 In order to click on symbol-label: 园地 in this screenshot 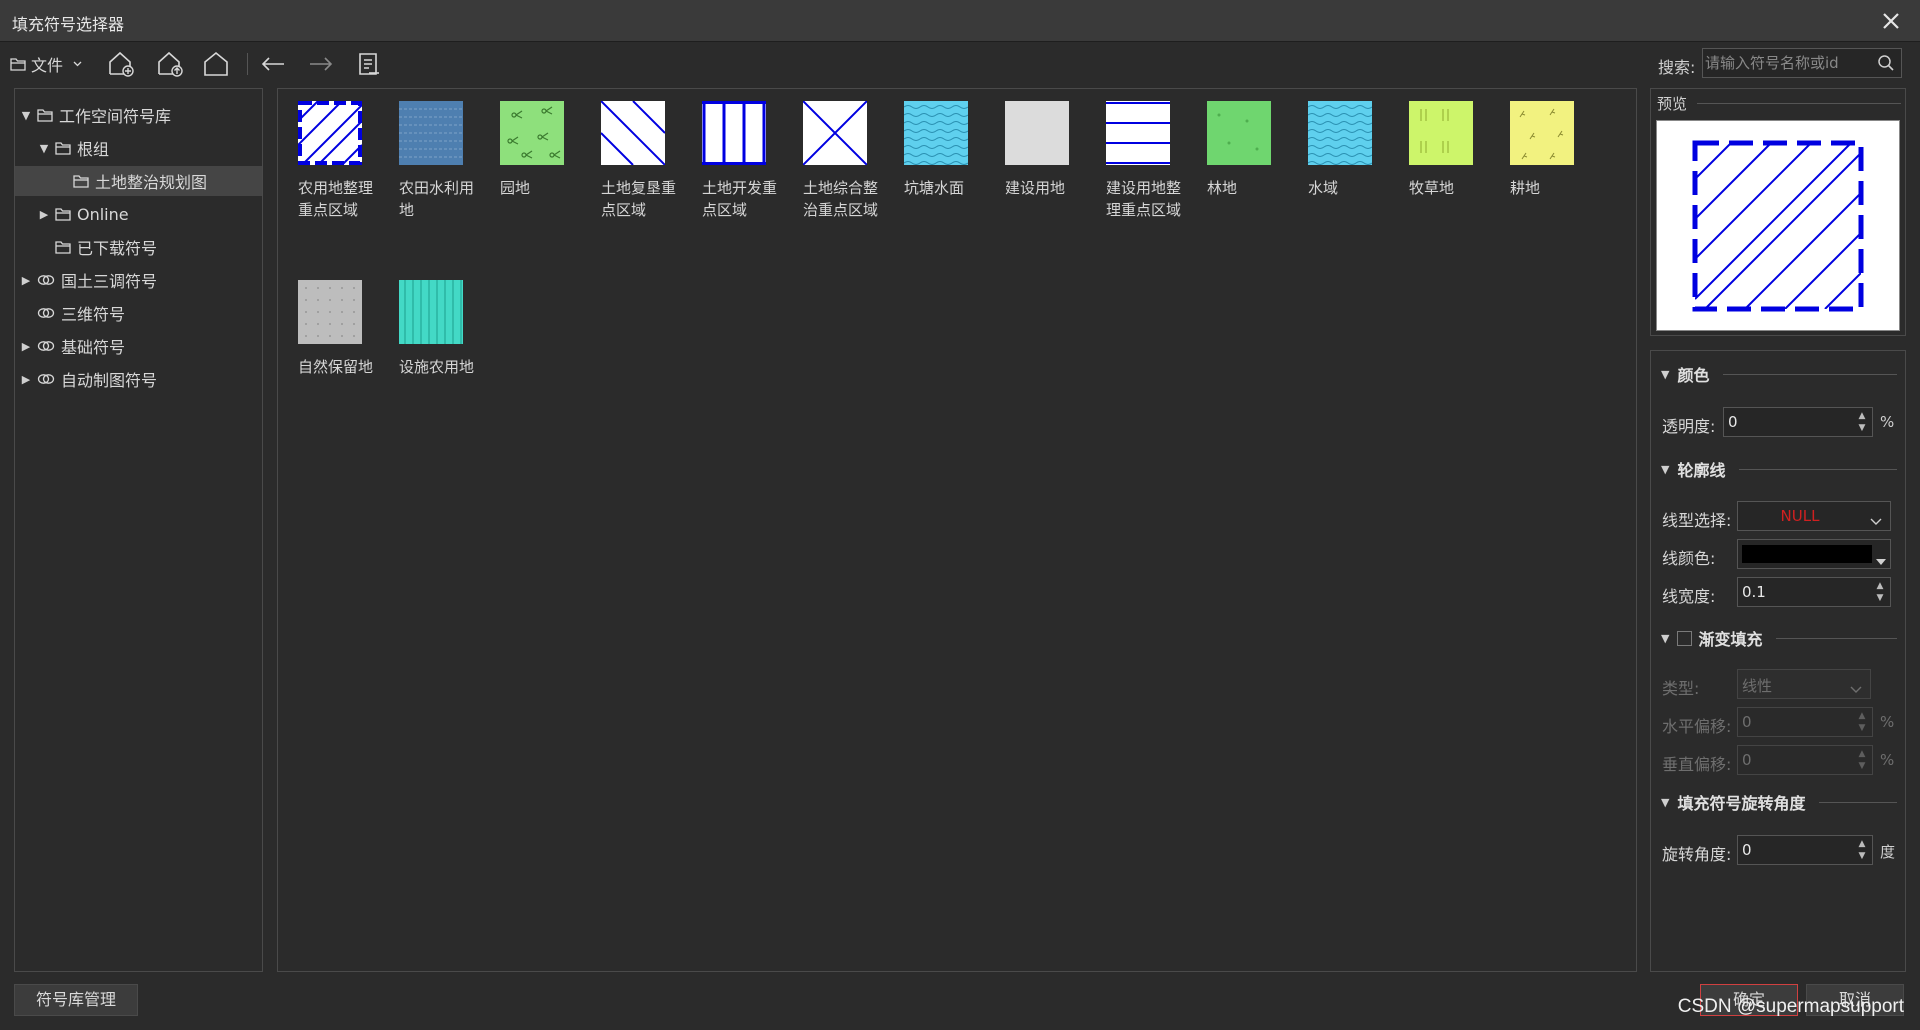, I will do `click(515, 188)`.